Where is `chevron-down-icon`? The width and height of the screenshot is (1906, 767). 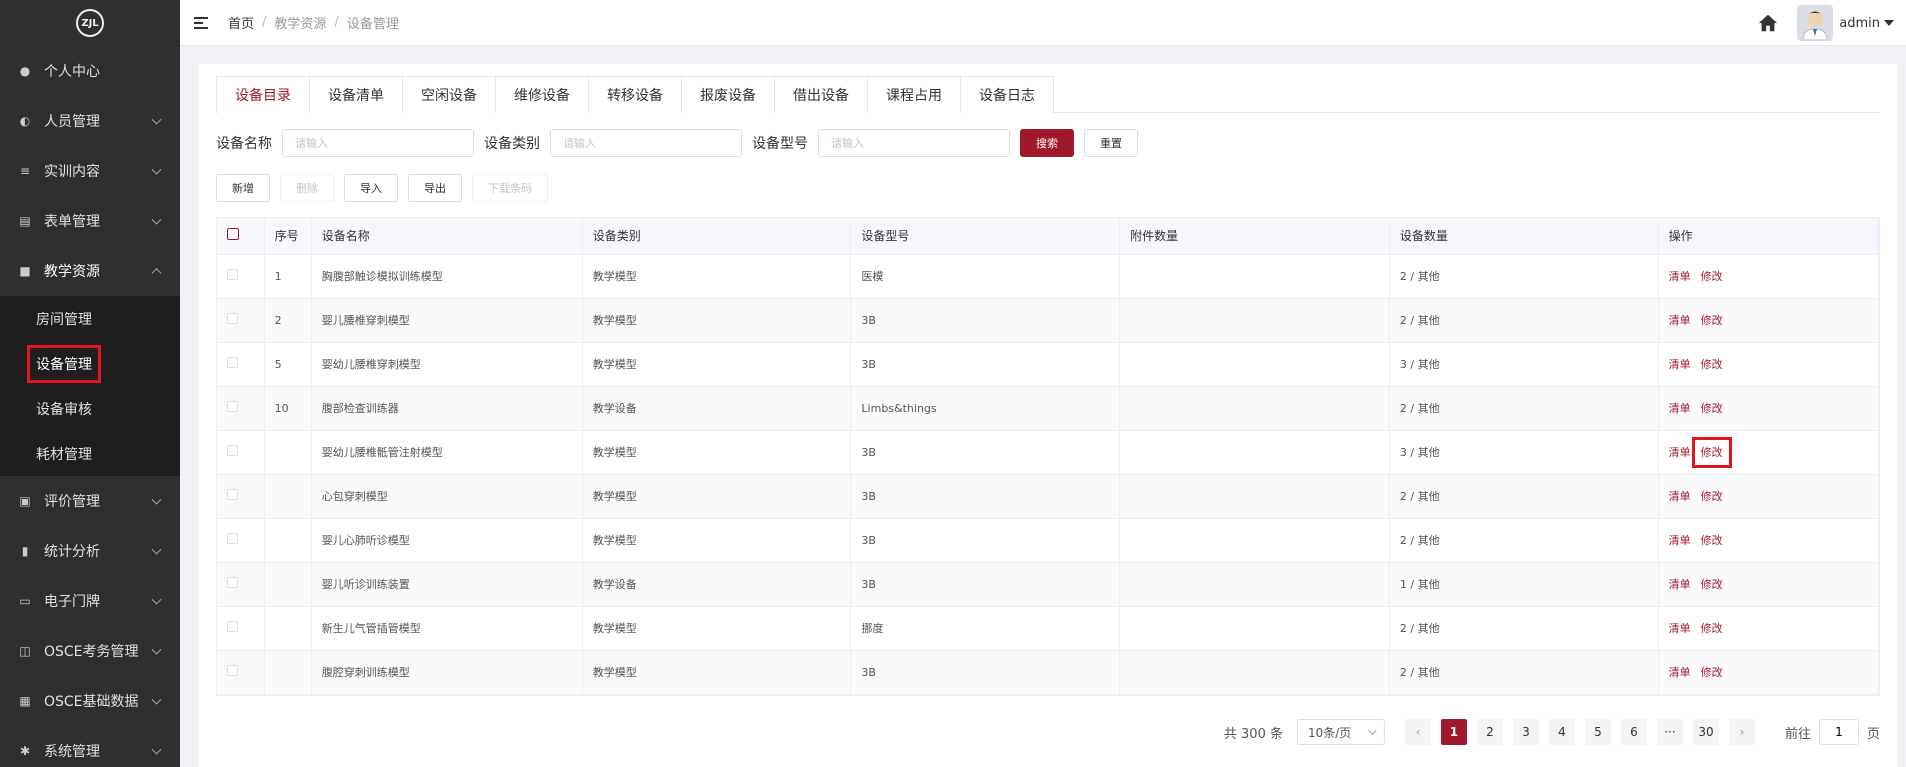 chevron-down-icon is located at coordinates (1372, 730).